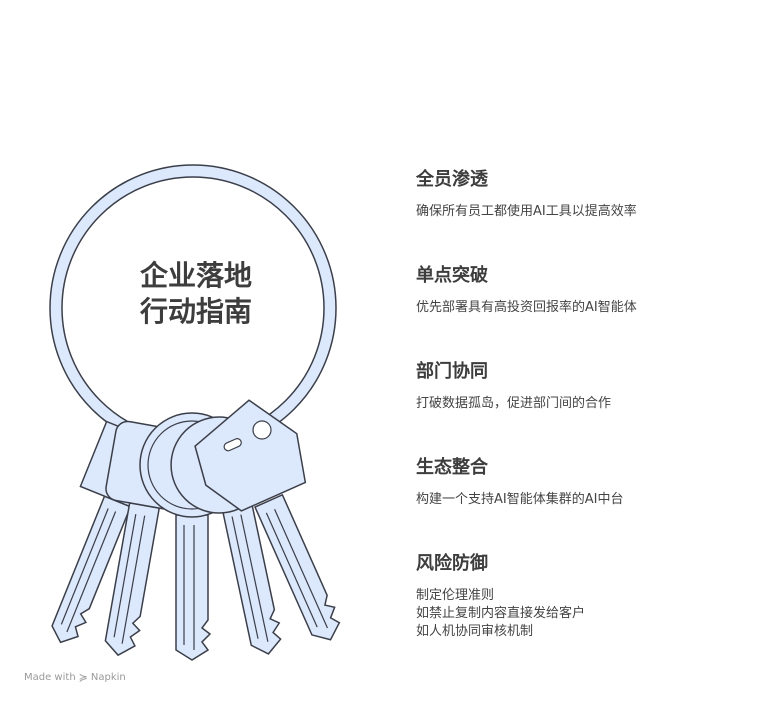 The image size is (762, 706). I want to click on item-title: 全员渗透, so click(452, 179).